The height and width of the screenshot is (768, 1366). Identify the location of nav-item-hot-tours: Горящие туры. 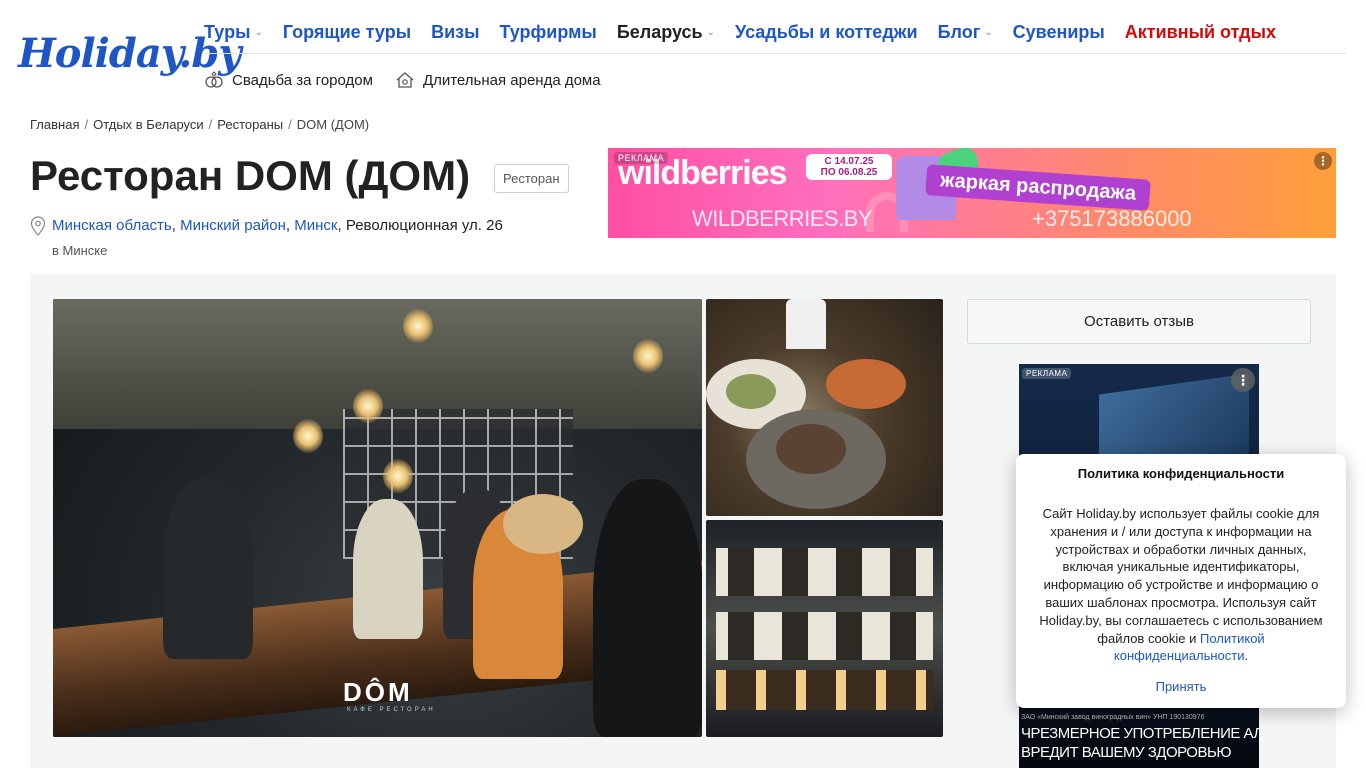
(347, 32).